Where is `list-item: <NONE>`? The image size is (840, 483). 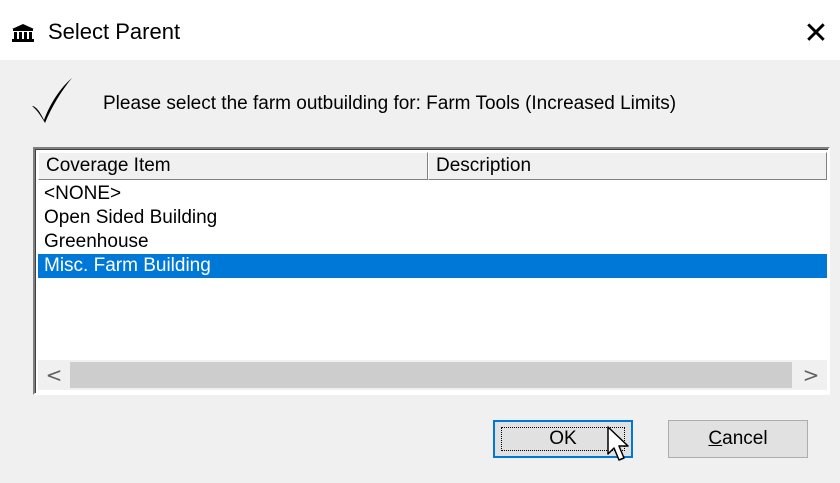 list-item: <NONE> is located at coordinates (432, 194).